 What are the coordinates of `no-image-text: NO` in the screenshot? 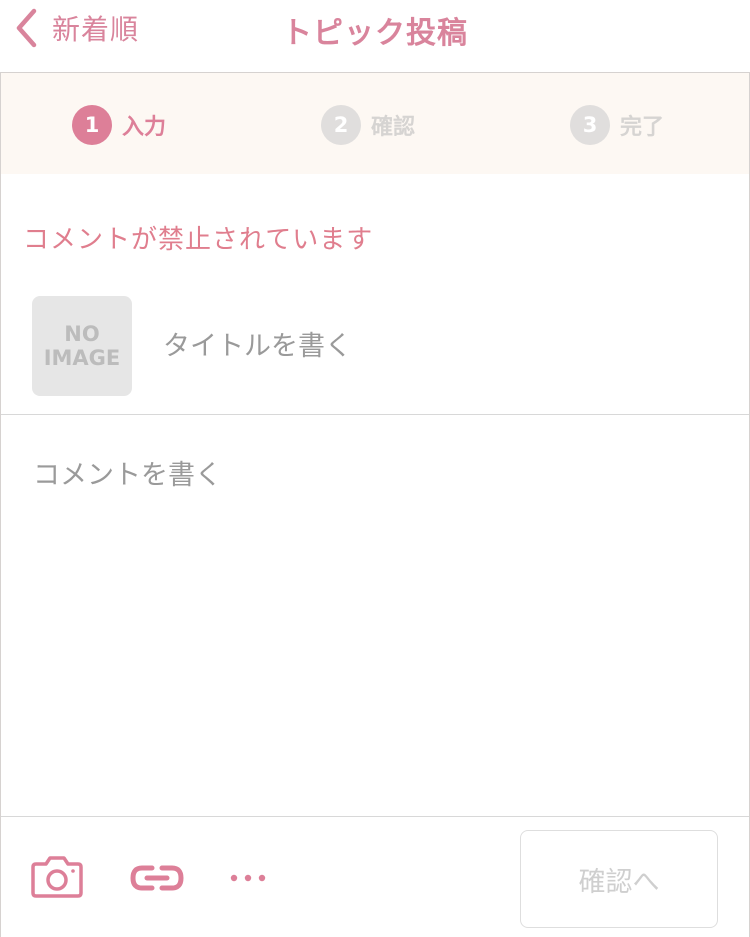 It's located at (82, 334).